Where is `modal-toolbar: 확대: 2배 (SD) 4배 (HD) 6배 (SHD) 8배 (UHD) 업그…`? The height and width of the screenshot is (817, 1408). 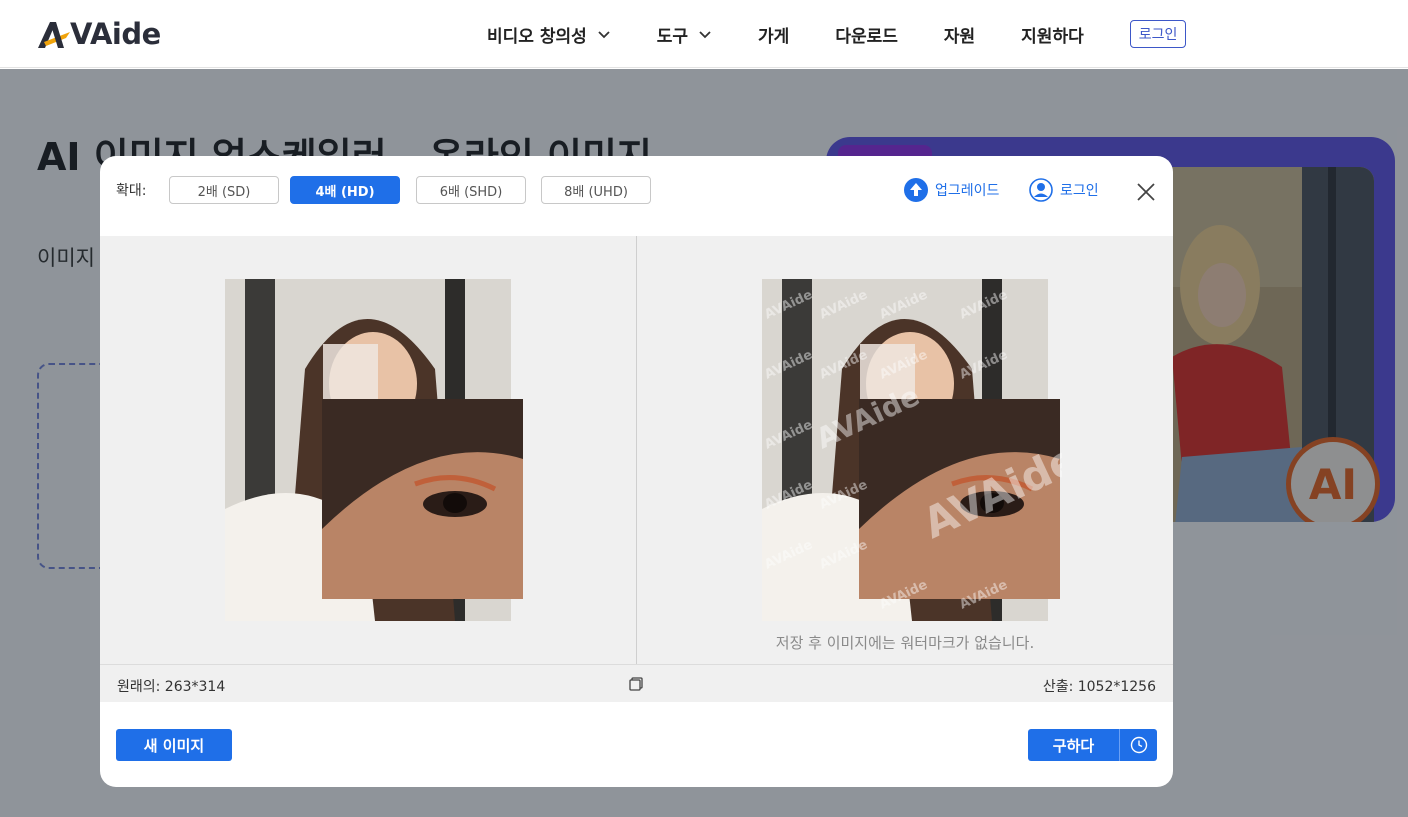 modal-toolbar: 확대: 2배 (SD) 4배 (HD) 6배 (SHD) 8배 (UHD) 업그… is located at coordinates (636, 196).